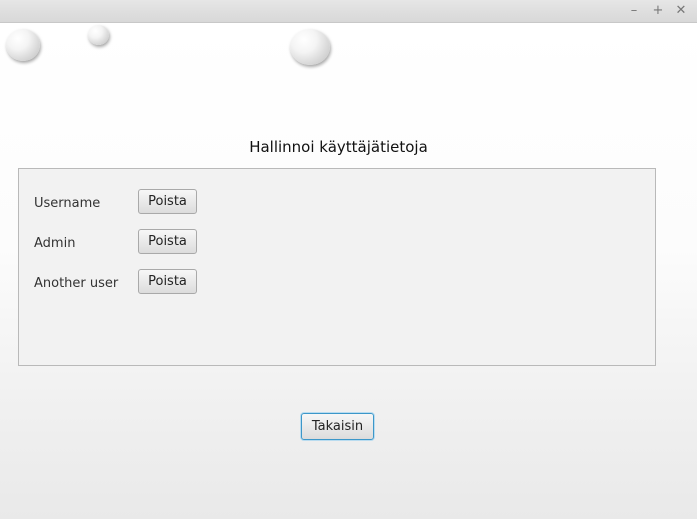 The image size is (697, 519). Describe the element at coordinates (338, 147) in the screenshot. I see `page-title: Hallinnoi käyttäjätietoja` at that location.